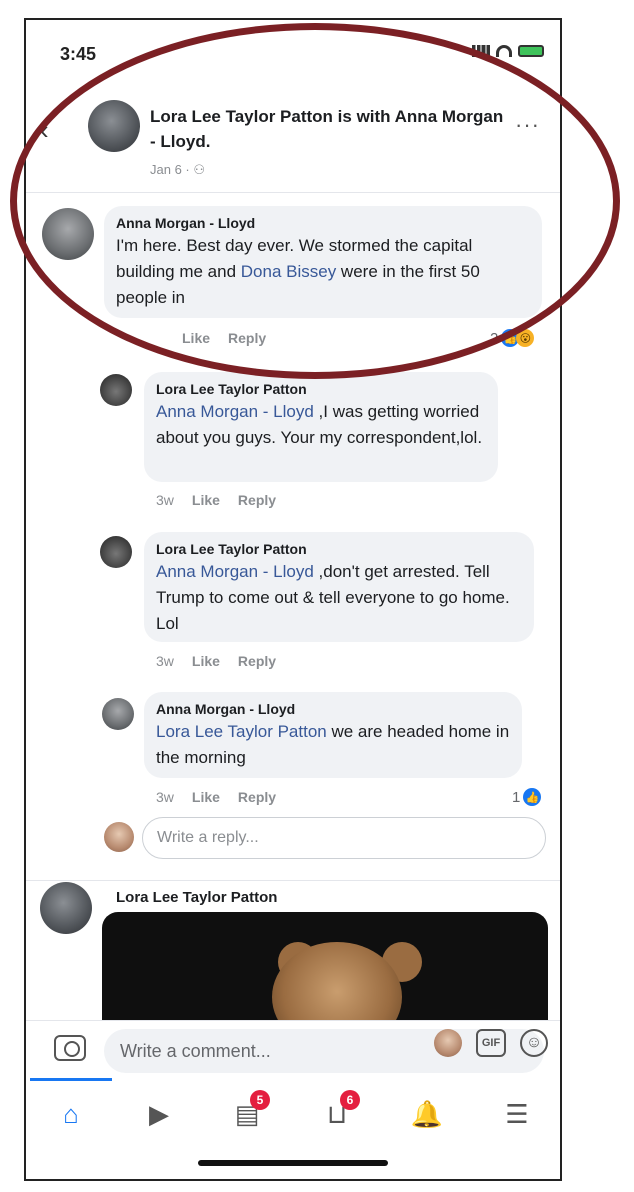  What do you see at coordinates (531, 51) in the screenshot?
I see `battery-icon` at bounding box center [531, 51].